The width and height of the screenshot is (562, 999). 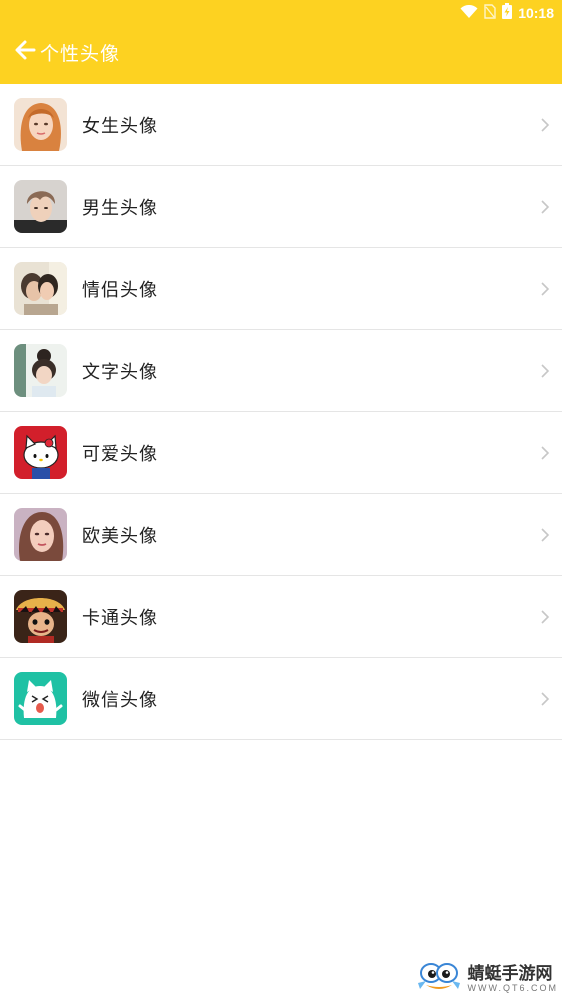 What do you see at coordinates (40, 698) in the screenshot?
I see `cartoon-cat-avatar-image` at bounding box center [40, 698].